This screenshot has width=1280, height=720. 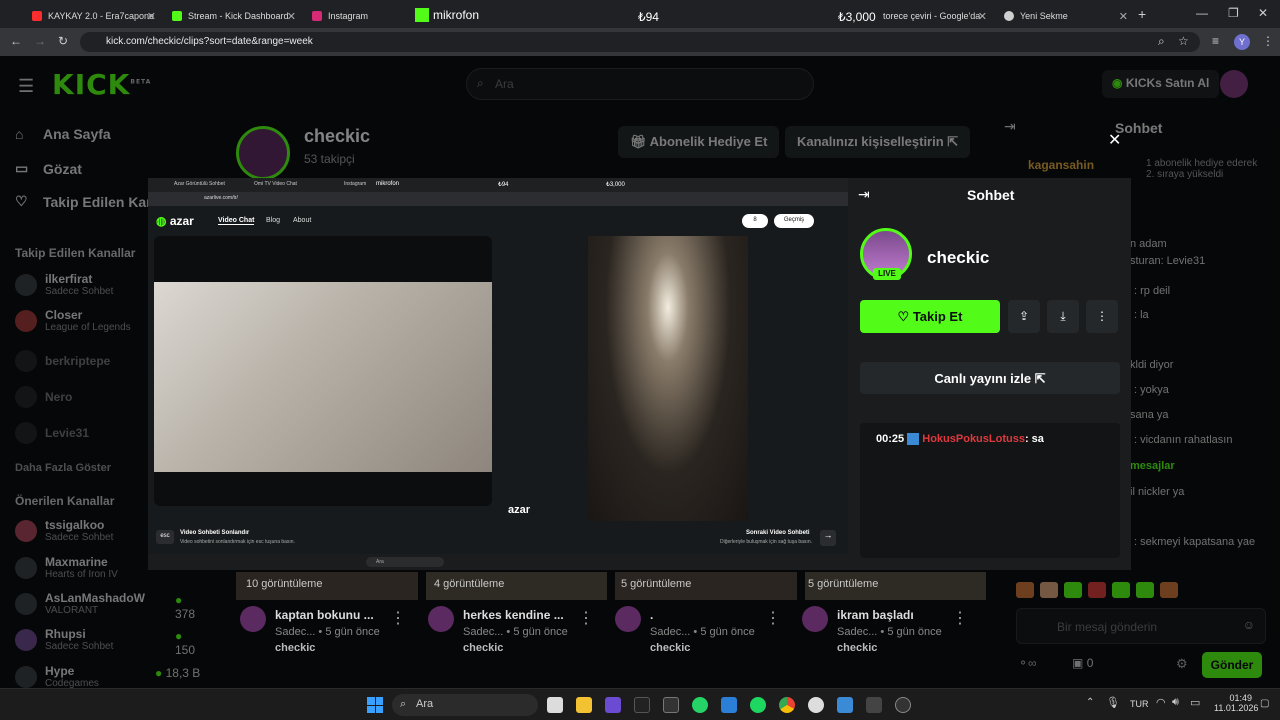 I want to click on spotify-icon, so click(x=758, y=705).